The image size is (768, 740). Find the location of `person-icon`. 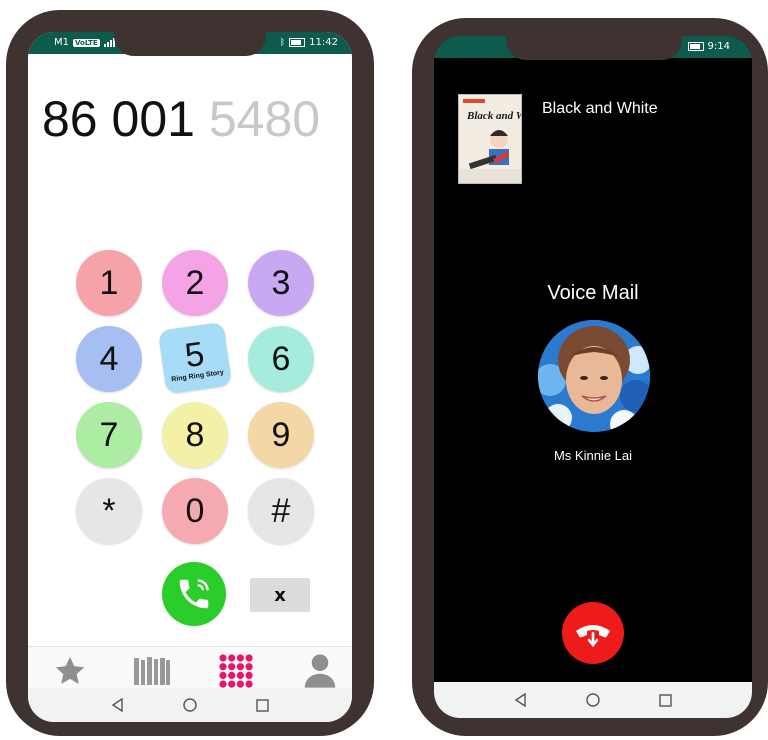

person-icon is located at coordinates (320, 671).